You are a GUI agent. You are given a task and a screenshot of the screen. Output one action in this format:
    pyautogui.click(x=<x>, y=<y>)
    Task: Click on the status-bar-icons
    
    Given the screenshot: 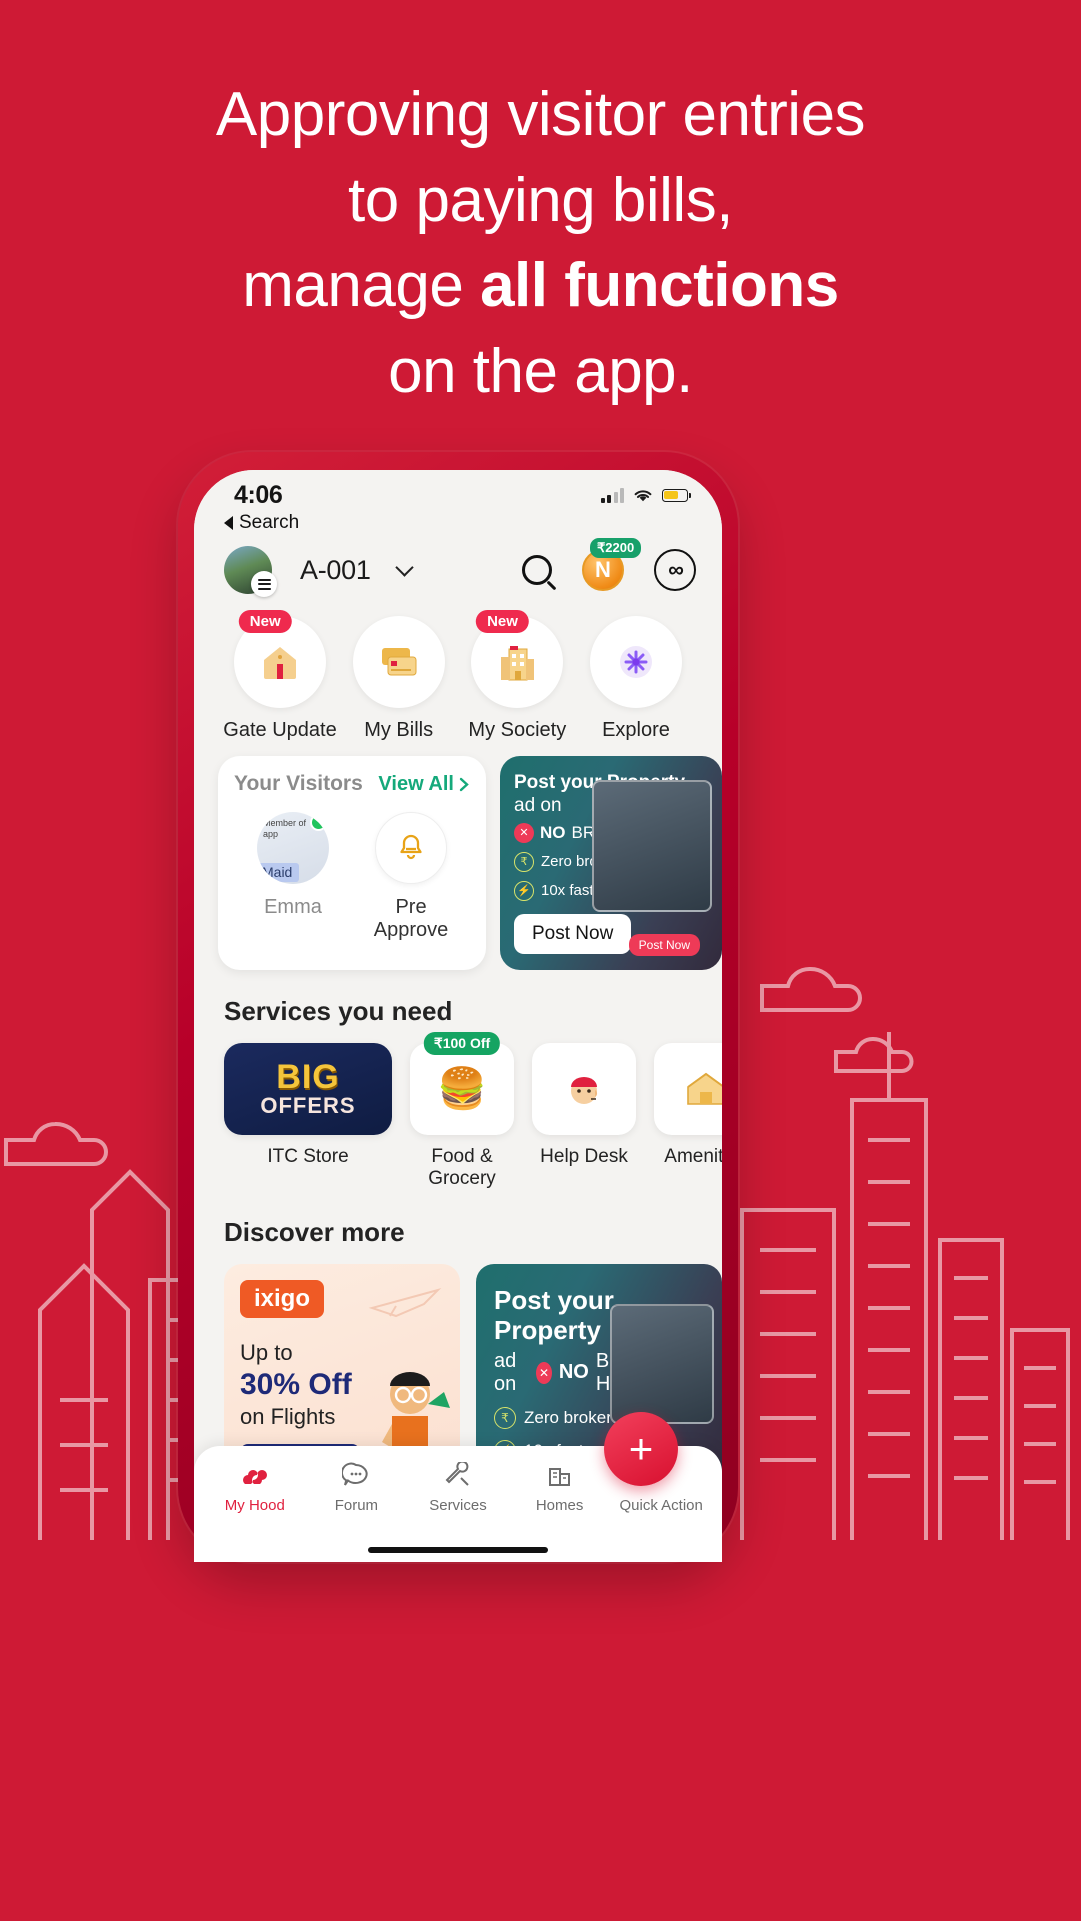 What is the action you would take?
    pyautogui.click(x=646, y=495)
    